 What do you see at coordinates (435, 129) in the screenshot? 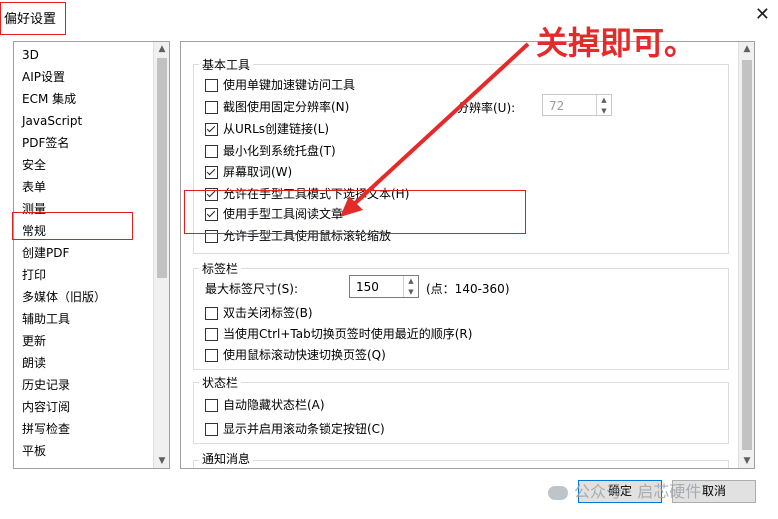
I see `annotation-arrow-icon` at bounding box center [435, 129].